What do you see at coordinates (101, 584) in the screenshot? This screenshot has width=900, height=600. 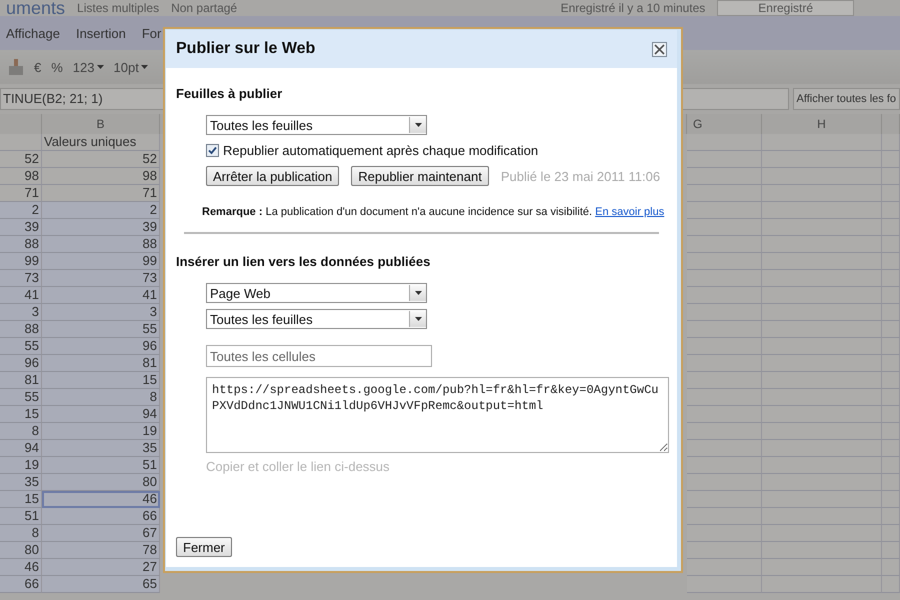 I see `table-cell: 65` at bounding box center [101, 584].